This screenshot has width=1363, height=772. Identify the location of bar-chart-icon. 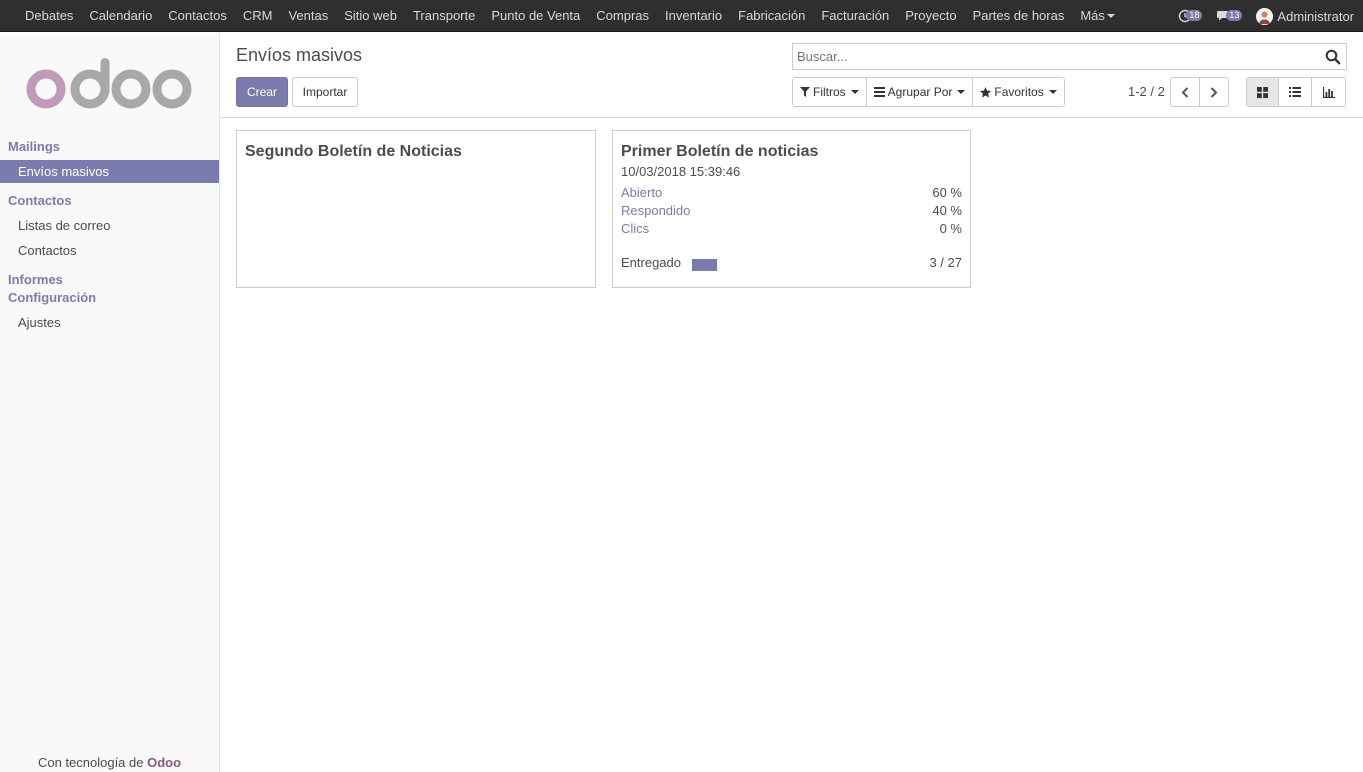
(1328, 92).